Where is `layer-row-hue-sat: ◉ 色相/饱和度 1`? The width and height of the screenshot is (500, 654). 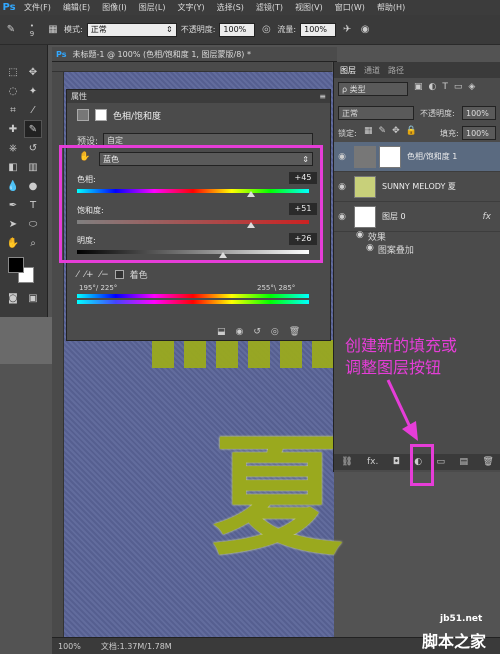
layer-row-hue-sat: ◉ 色相/饱和度 1 is located at coordinates (417, 157).